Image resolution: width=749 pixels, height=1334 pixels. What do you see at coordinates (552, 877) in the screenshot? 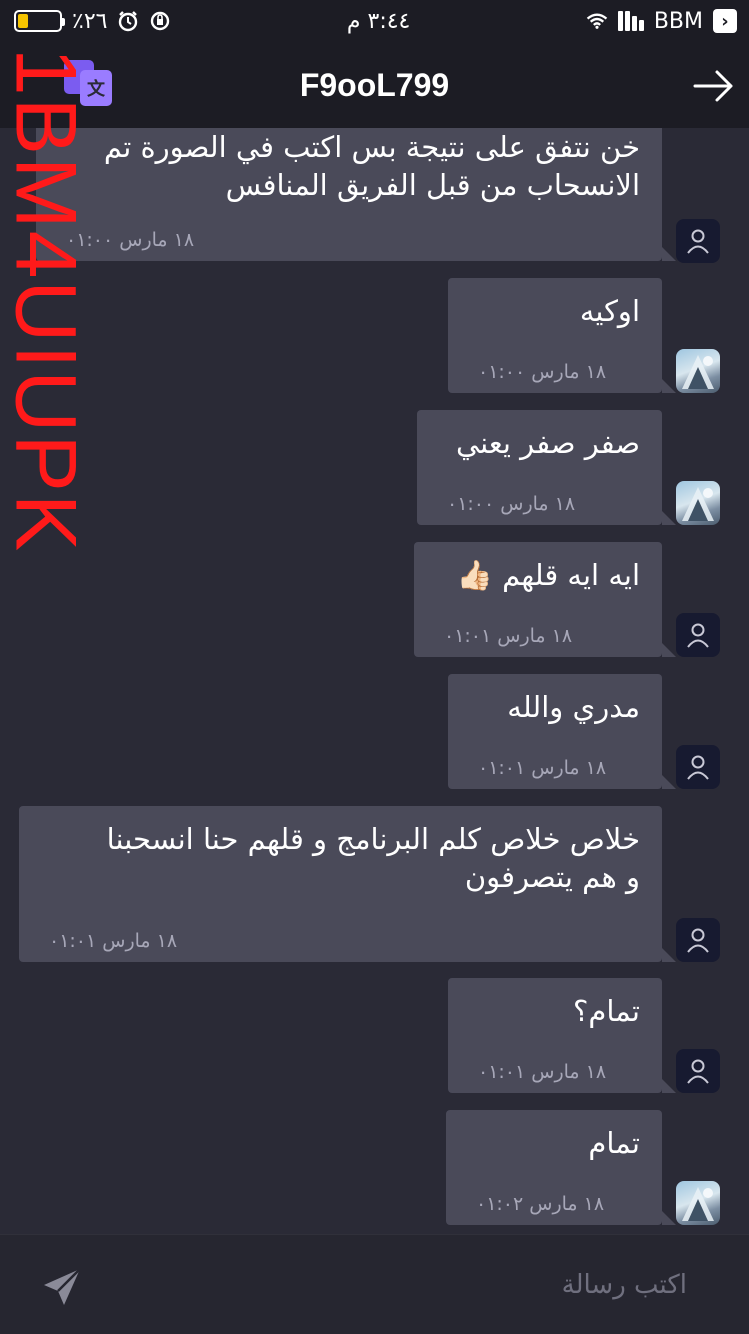
I see `message-line: و هم يتصرفون` at bounding box center [552, 877].